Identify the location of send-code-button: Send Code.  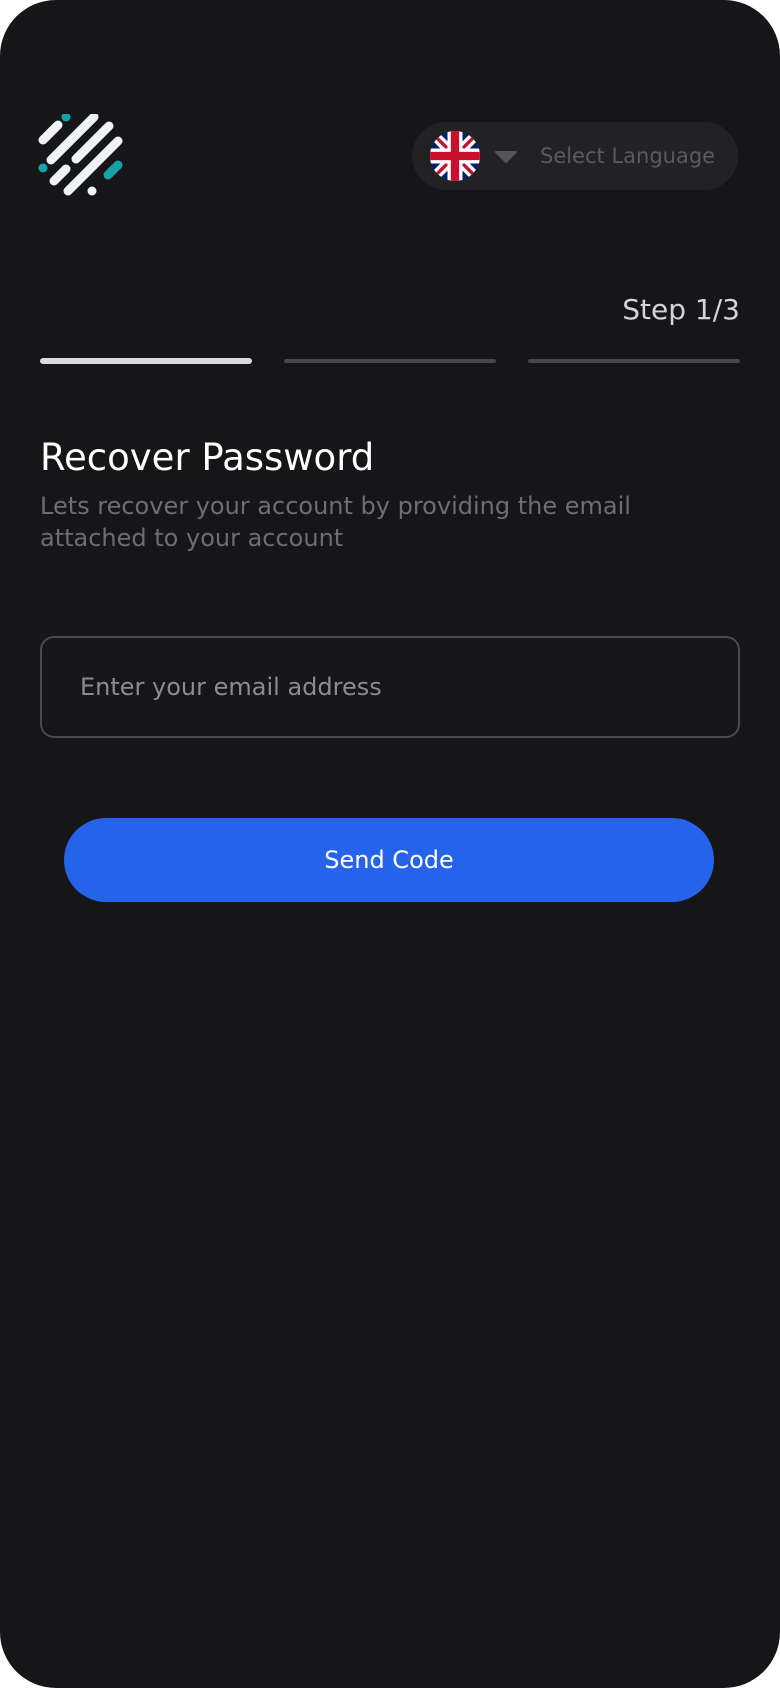
(389, 860).